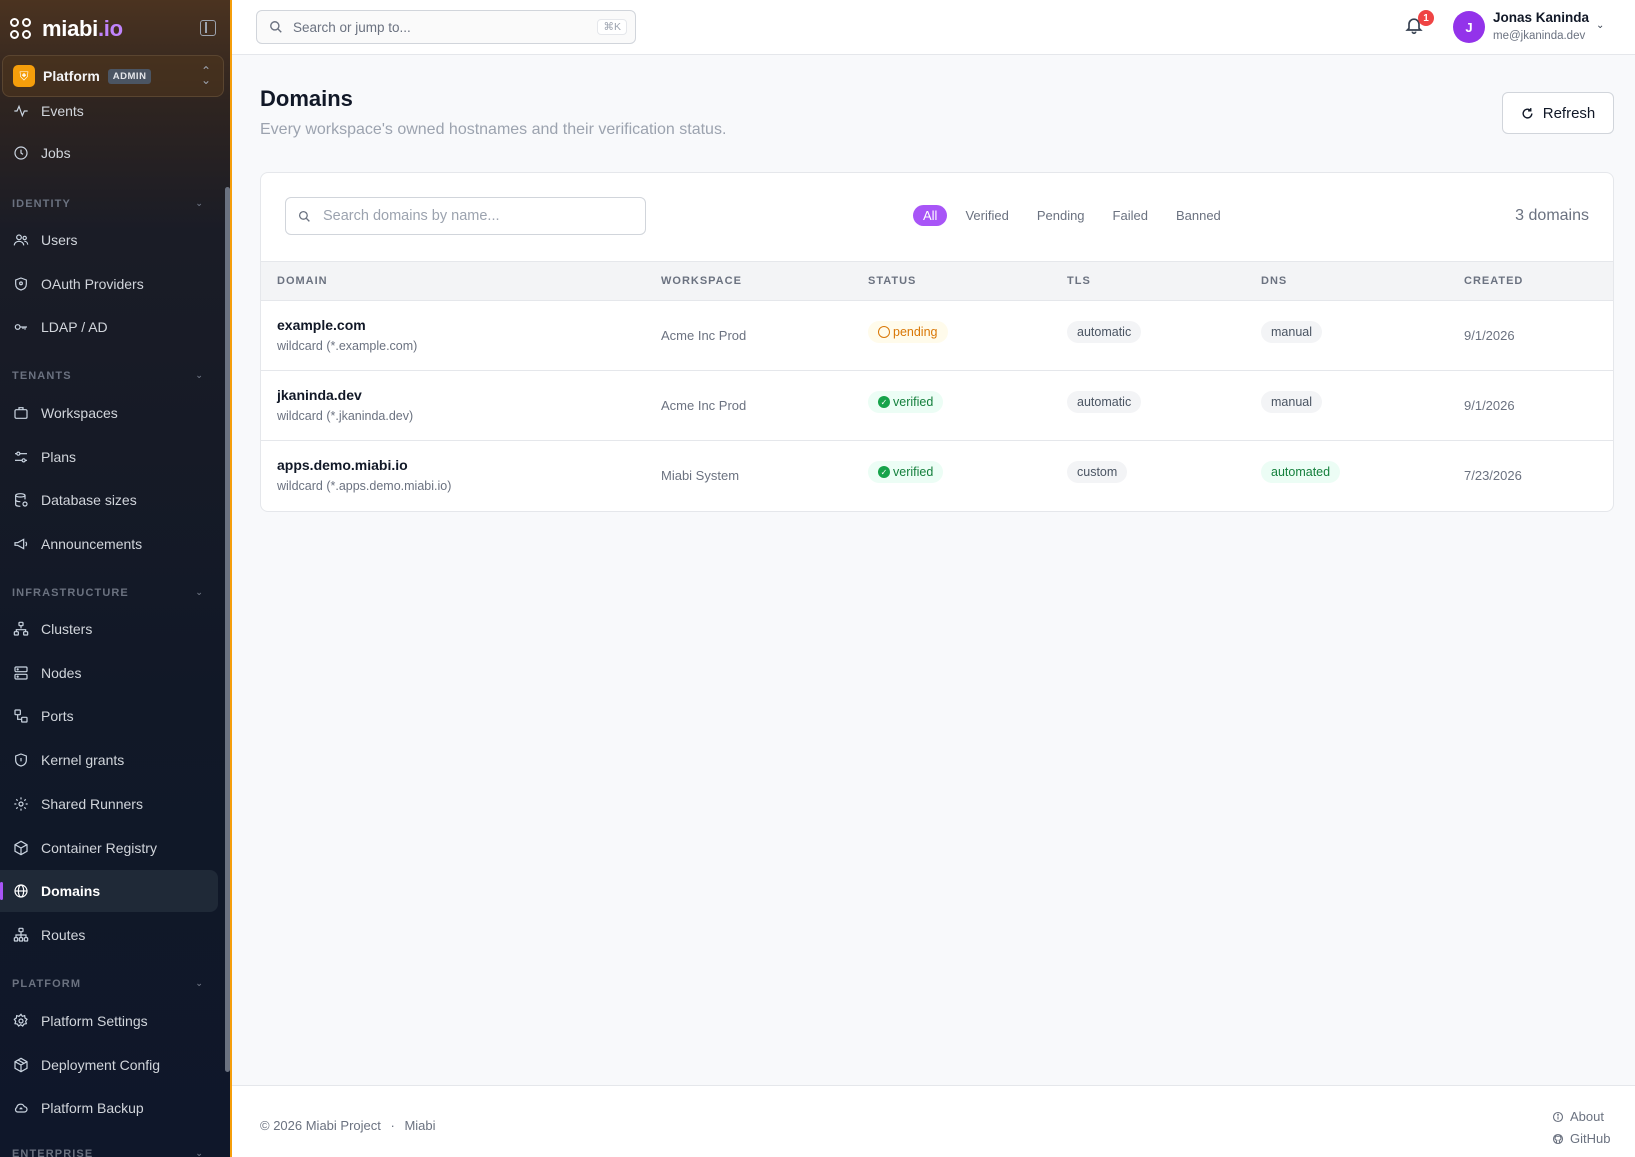 Image resolution: width=1635 pixels, height=1157 pixels. I want to click on globe-icon, so click(21, 891).